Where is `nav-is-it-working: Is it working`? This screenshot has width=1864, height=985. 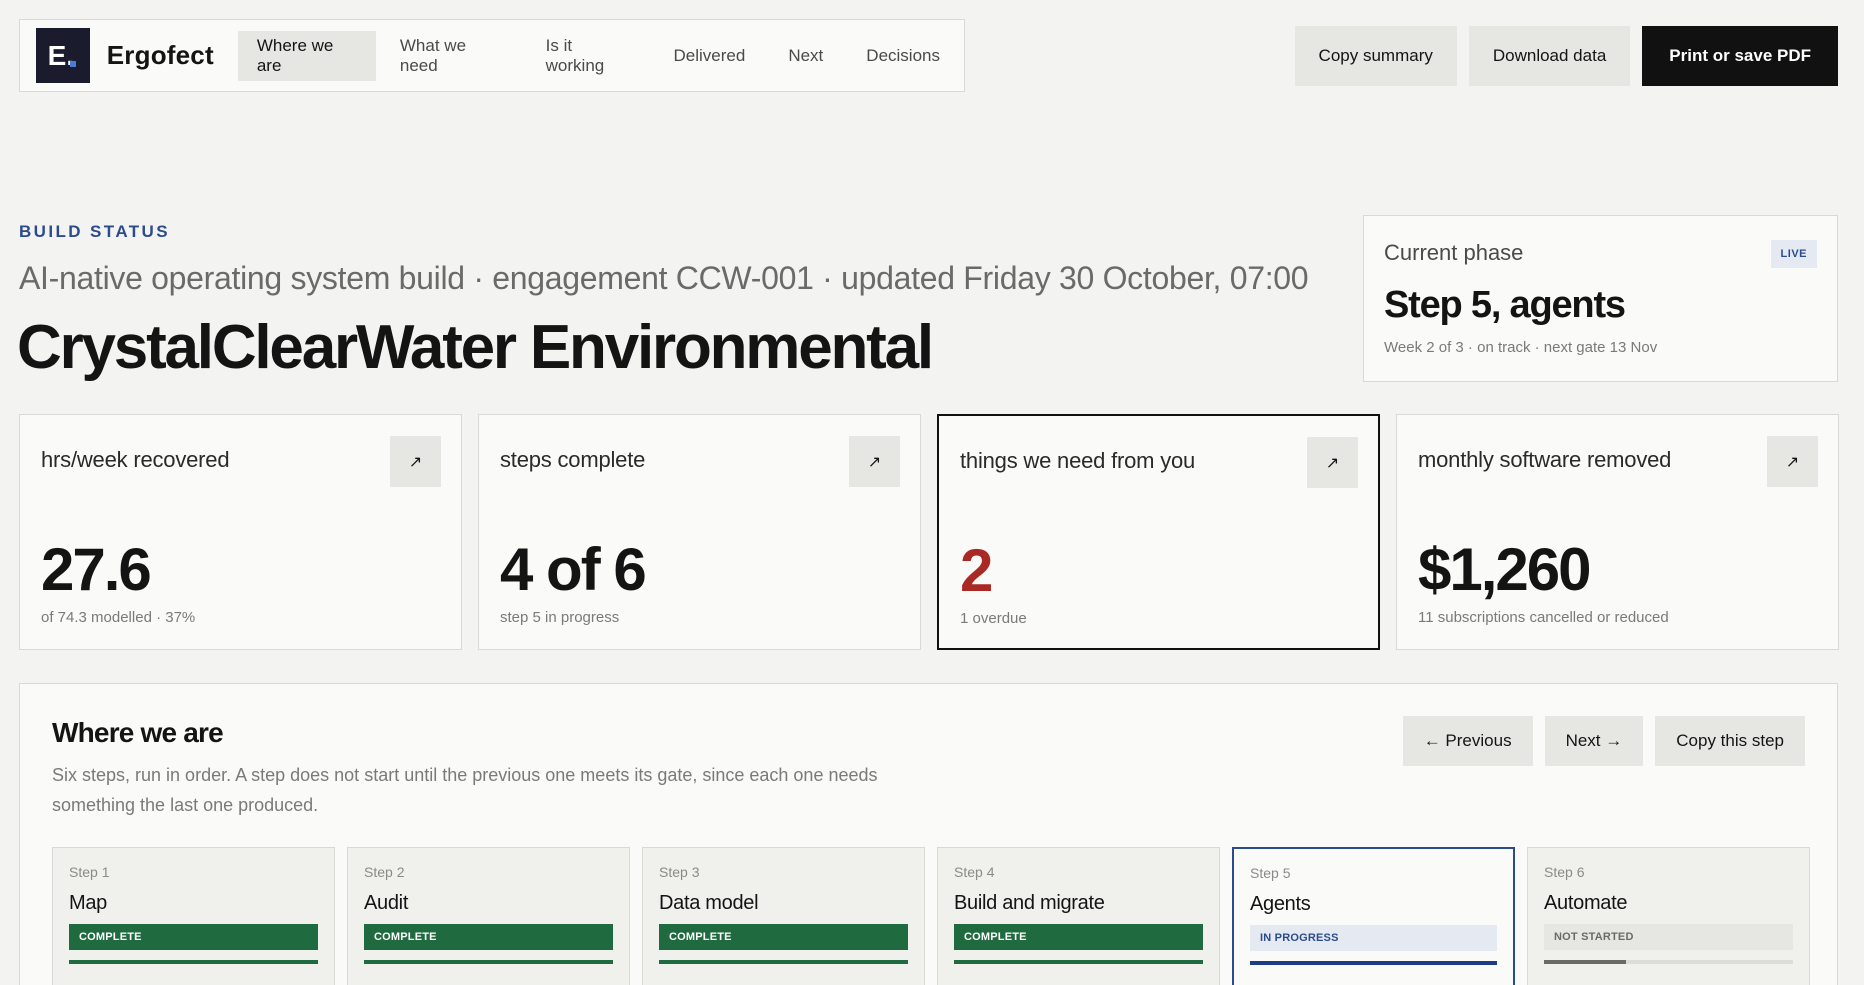
nav-is-it-working: Is it working is located at coordinates (588, 56).